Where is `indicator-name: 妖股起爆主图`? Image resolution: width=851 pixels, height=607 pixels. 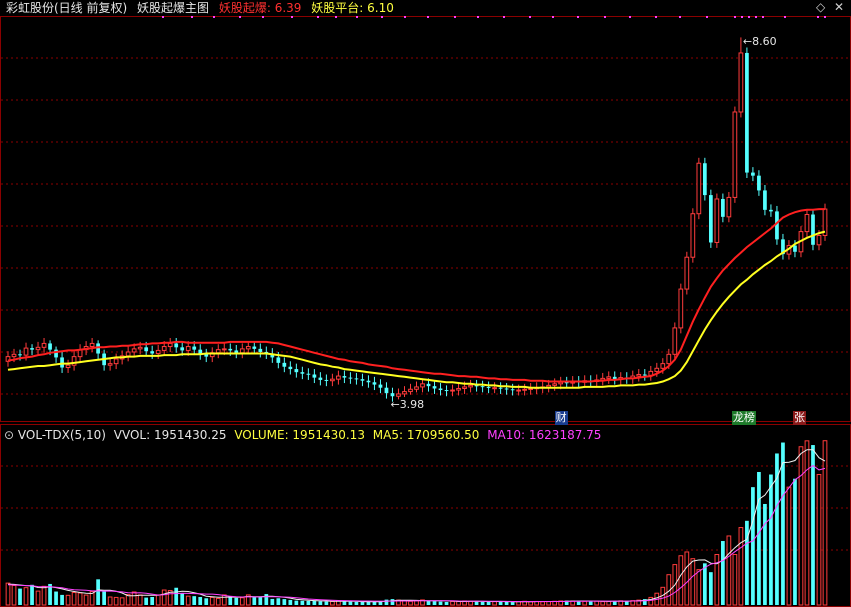
indicator-name: 妖股起爆主图 is located at coordinates (173, 8).